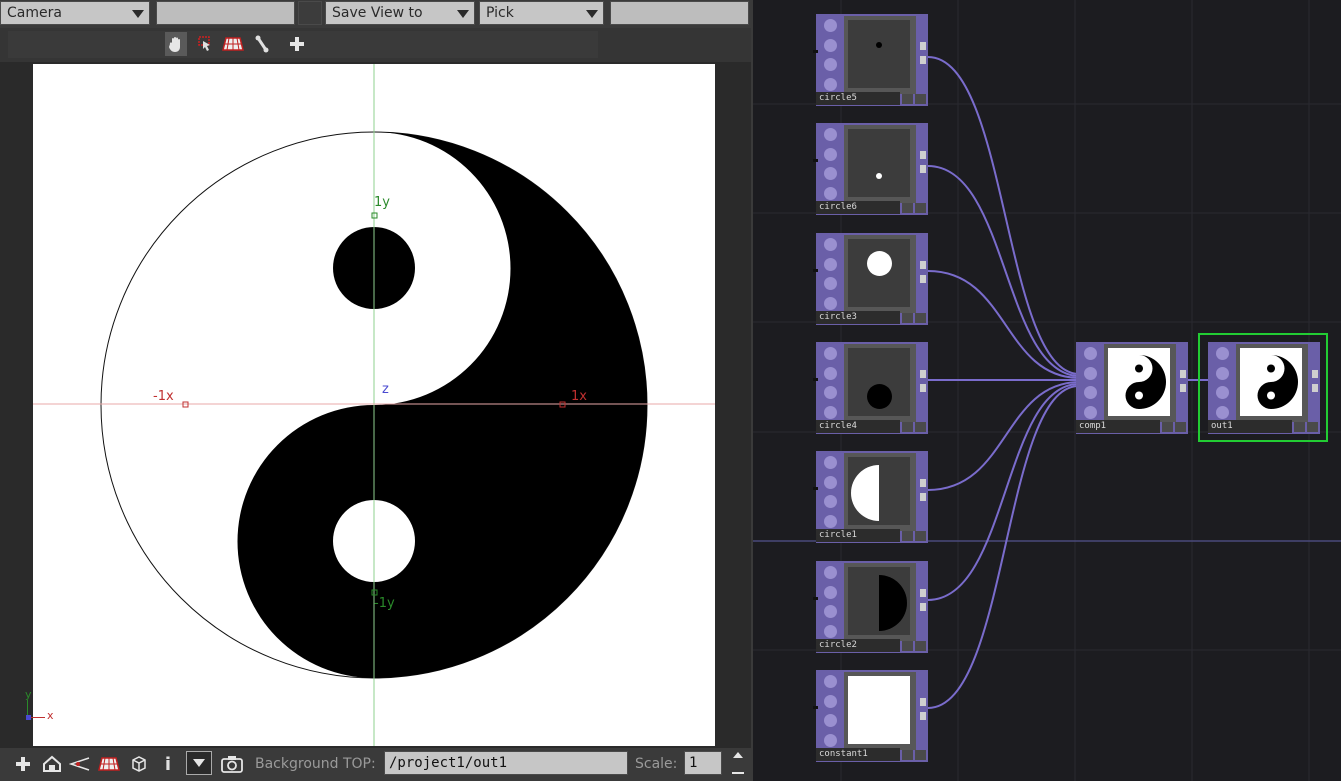 The height and width of the screenshot is (781, 1341). What do you see at coordinates (34, 13) in the screenshot?
I see `camera-dropdown-label: Camera` at bounding box center [34, 13].